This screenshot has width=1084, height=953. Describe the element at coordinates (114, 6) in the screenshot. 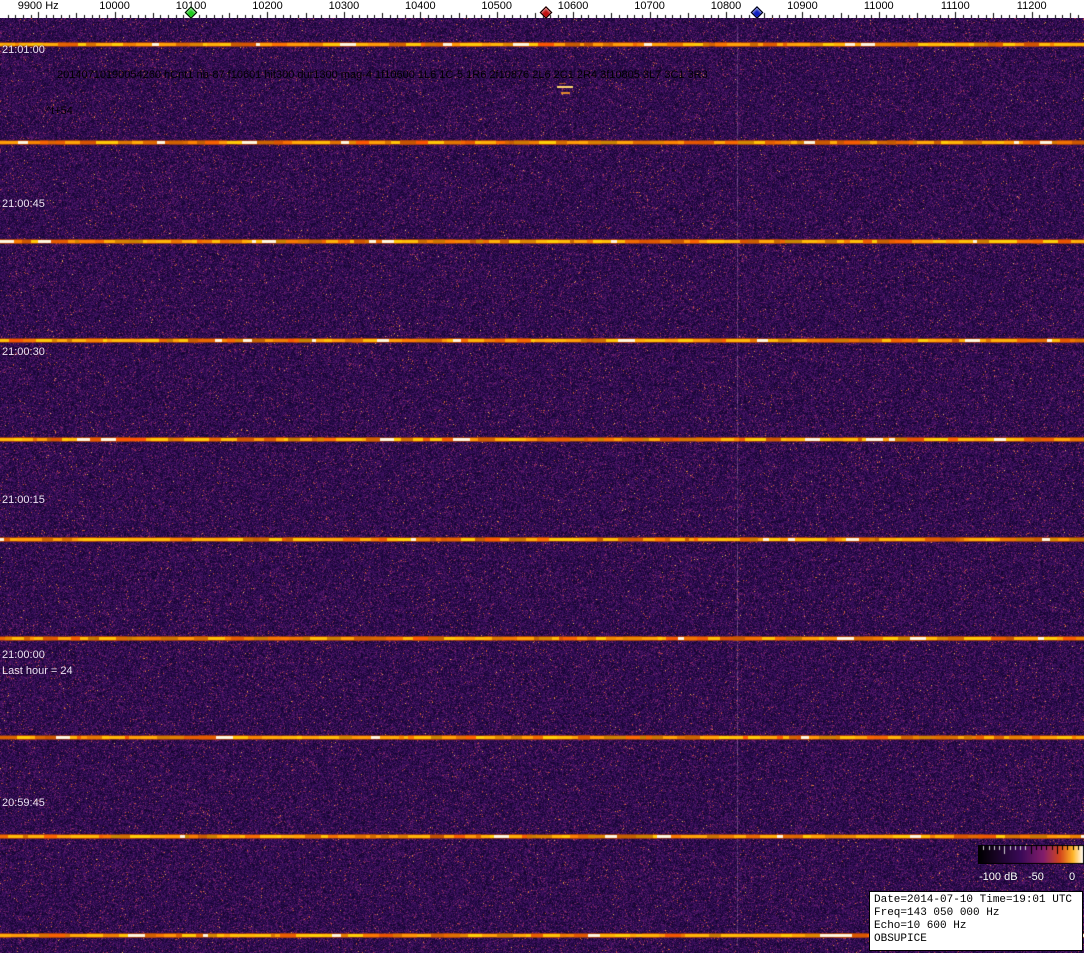

I see `freq-tick-label: 10000` at that location.